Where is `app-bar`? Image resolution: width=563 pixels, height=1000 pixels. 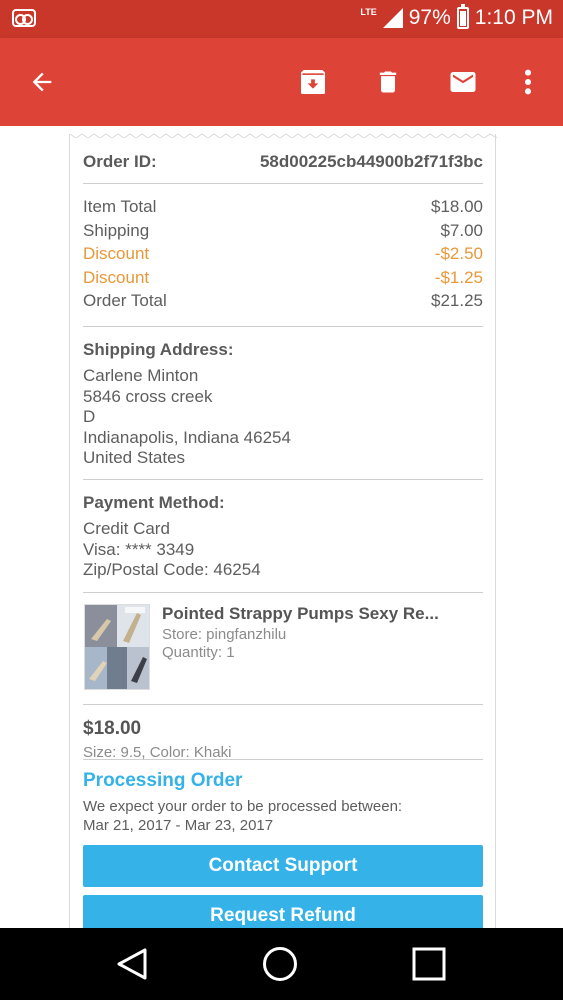
app-bar is located at coordinates (281, 82).